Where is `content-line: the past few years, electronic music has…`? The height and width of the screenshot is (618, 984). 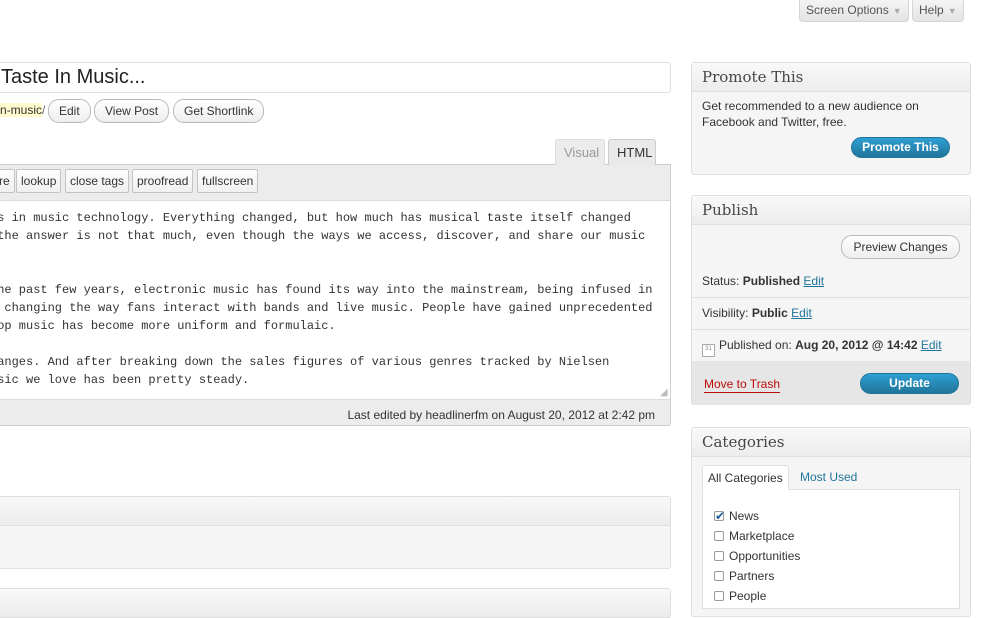
content-line: the past few years, electronic music has… is located at coordinates (326, 290).